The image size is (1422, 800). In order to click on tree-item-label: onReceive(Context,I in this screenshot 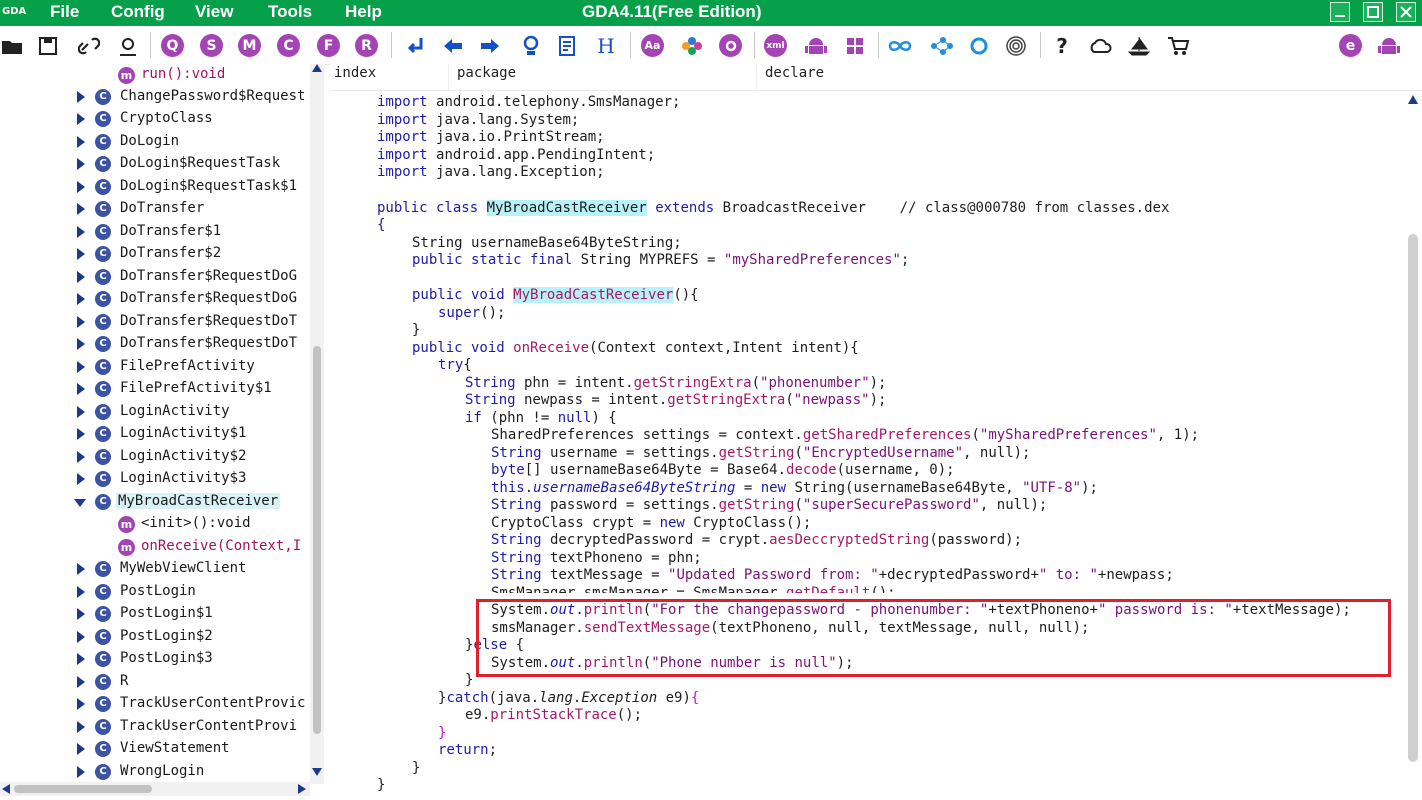, I will do `click(221, 546)`.